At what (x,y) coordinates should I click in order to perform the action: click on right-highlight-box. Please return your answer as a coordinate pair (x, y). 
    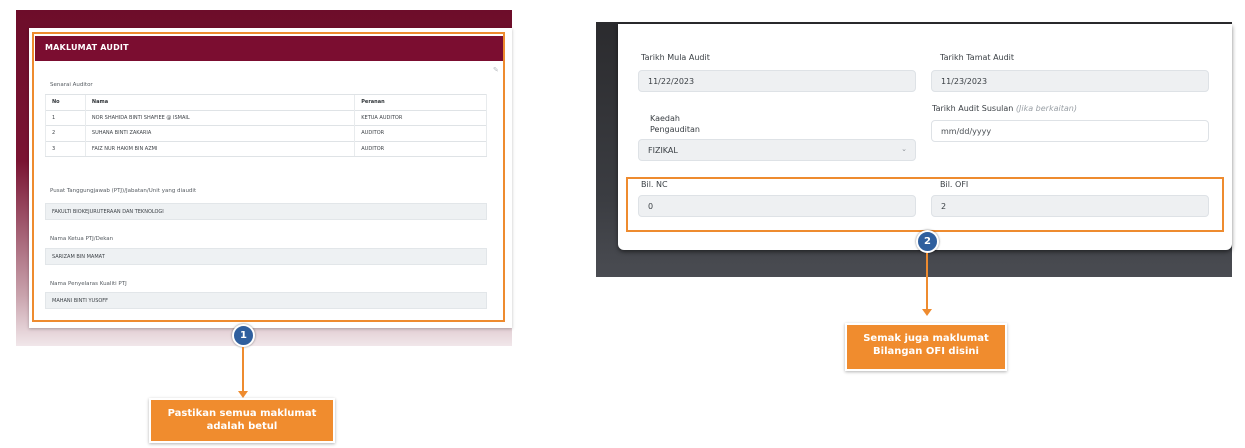
    Looking at the image, I should click on (925, 204).